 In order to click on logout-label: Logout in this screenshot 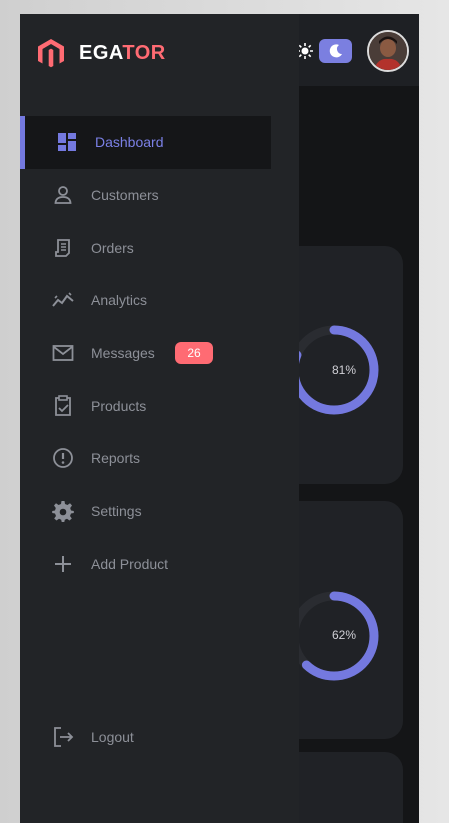, I will do `click(112, 737)`.